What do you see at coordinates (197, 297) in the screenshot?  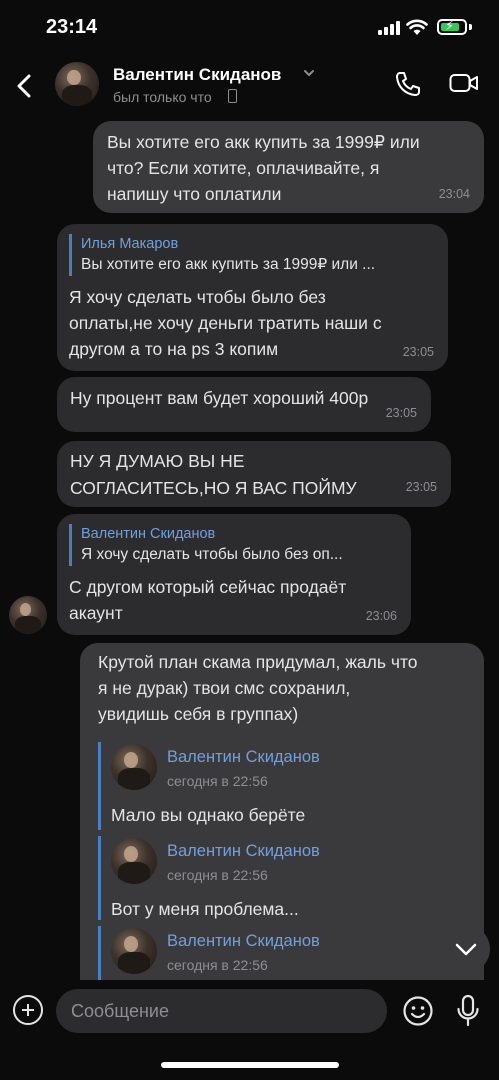 I see `message-text-line: Я хочу сделать чтобы было без` at bounding box center [197, 297].